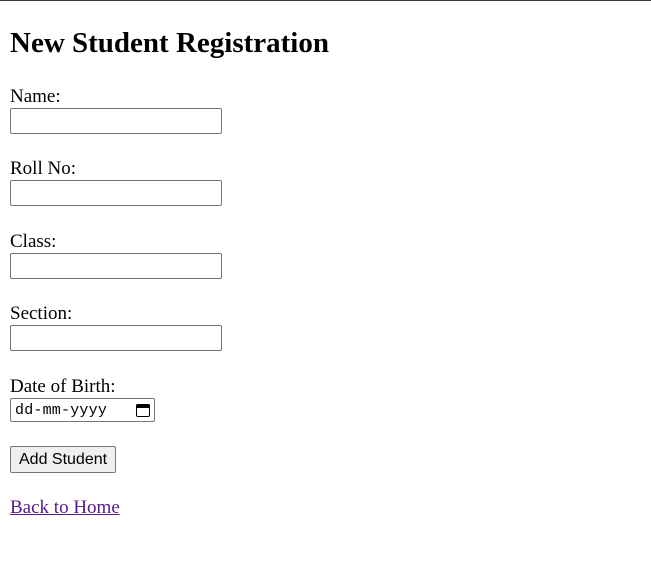 Image resolution: width=651 pixels, height=584 pixels. Describe the element at coordinates (325, 0) in the screenshot. I see `top-divider` at that location.